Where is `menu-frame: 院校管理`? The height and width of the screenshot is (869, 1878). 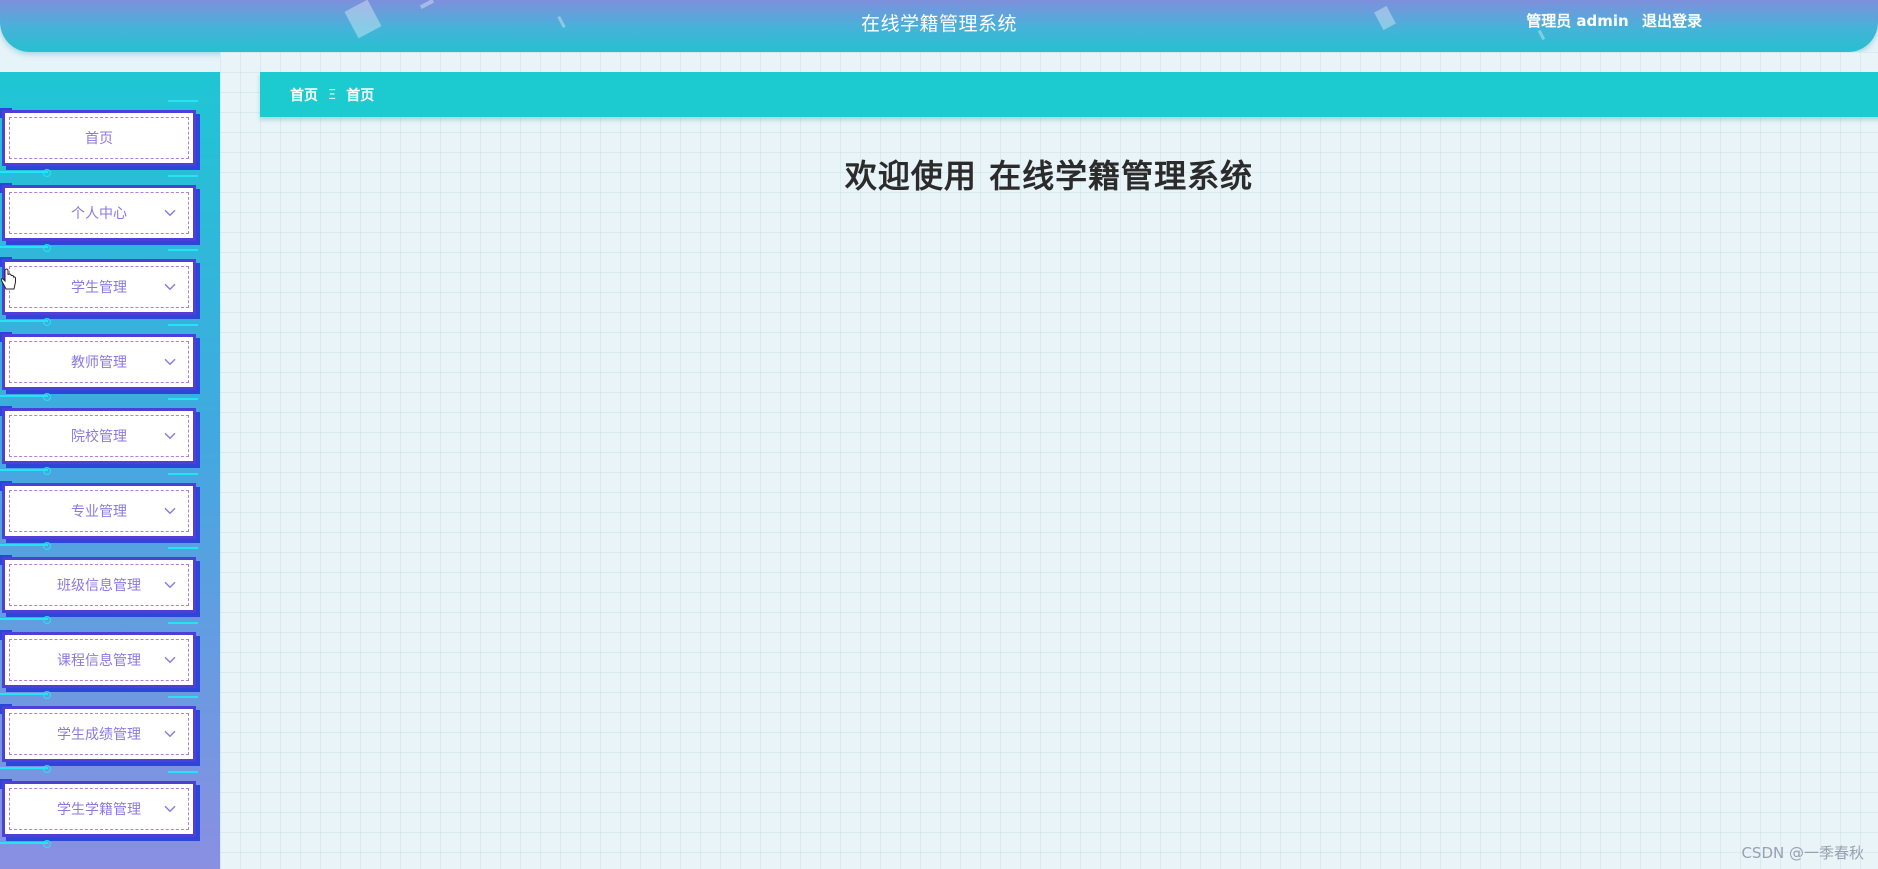 menu-frame: 院校管理 is located at coordinates (99, 436).